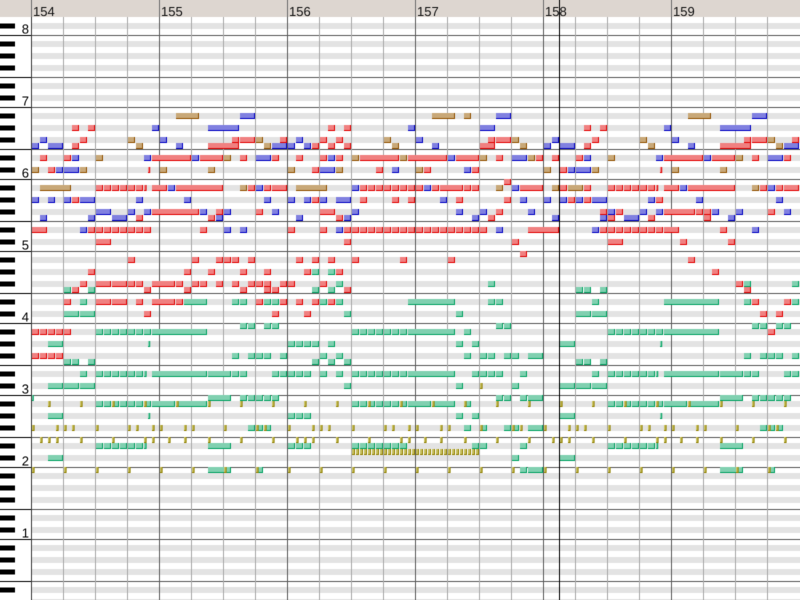 The width and height of the screenshot is (800, 600). What do you see at coordinates (172, 11) in the screenshot?
I see `measure-number: 155` at bounding box center [172, 11].